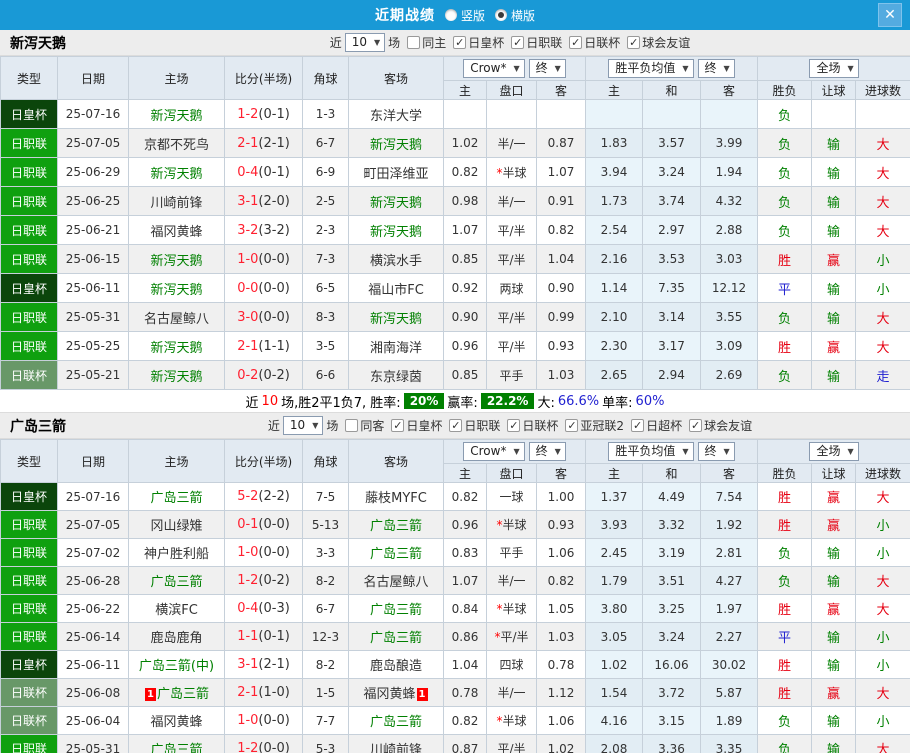 The height and width of the screenshot is (753, 910). Describe the element at coordinates (614, 201) in the screenshot. I see `mean-home-cell: 1.73` at that location.